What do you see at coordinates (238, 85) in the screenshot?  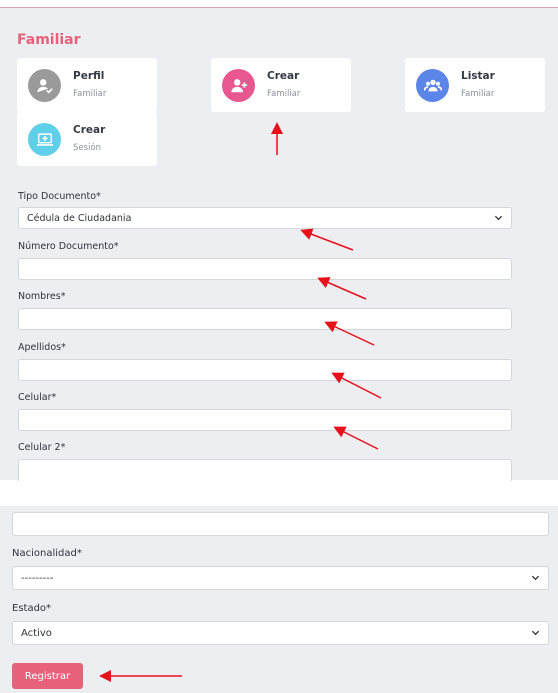 I see `user-plus-icon` at bounding box center [238, 85].